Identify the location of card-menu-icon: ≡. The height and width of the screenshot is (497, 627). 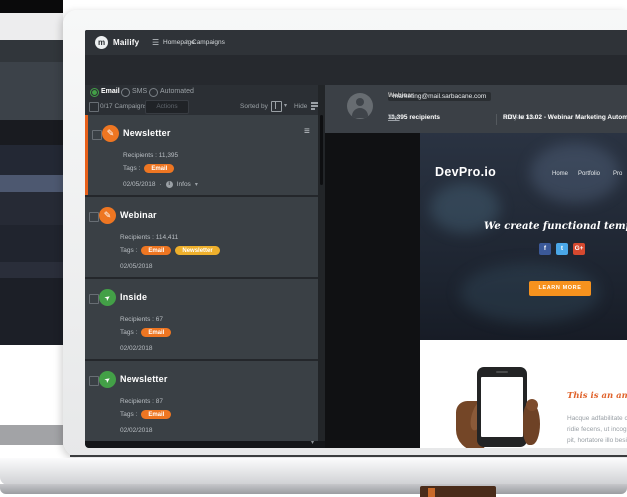
(307, 131).